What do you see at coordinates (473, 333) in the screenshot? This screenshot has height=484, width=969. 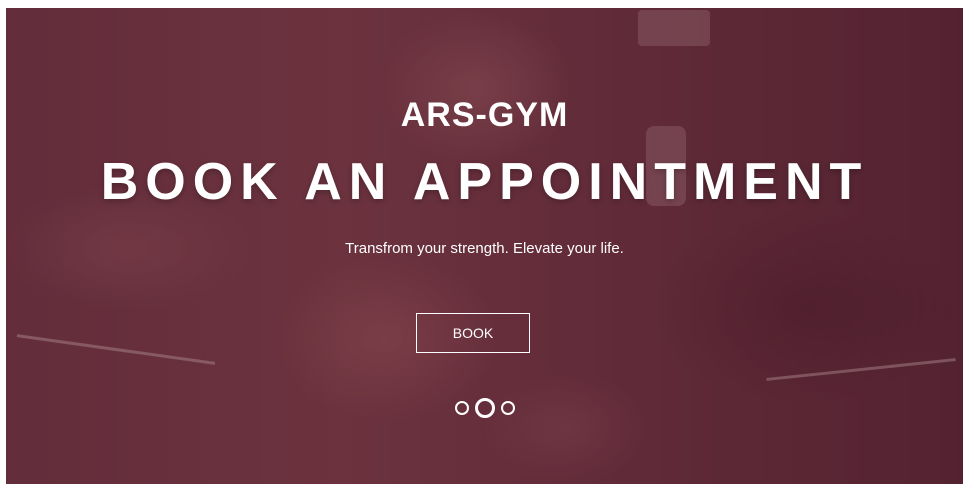 I see `book-button: BOOK` at bounding box center [473, 333].